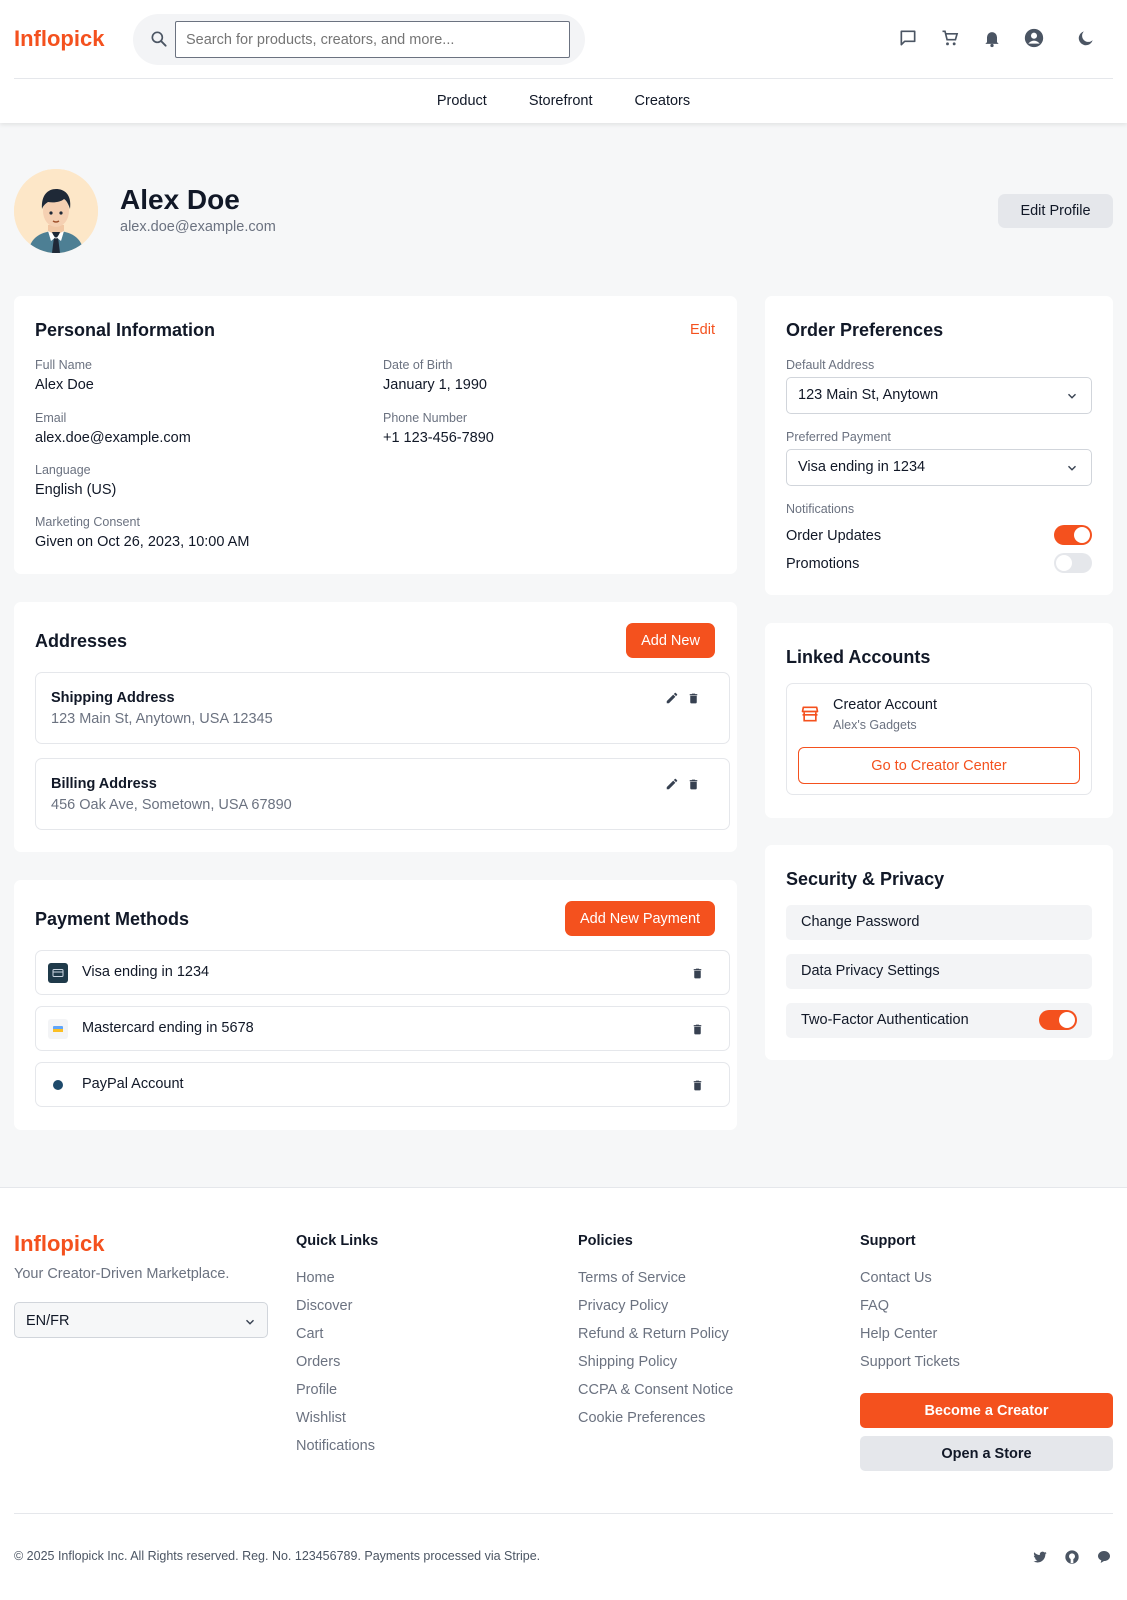  I want to click on moon-icon, so click(1086, 38).